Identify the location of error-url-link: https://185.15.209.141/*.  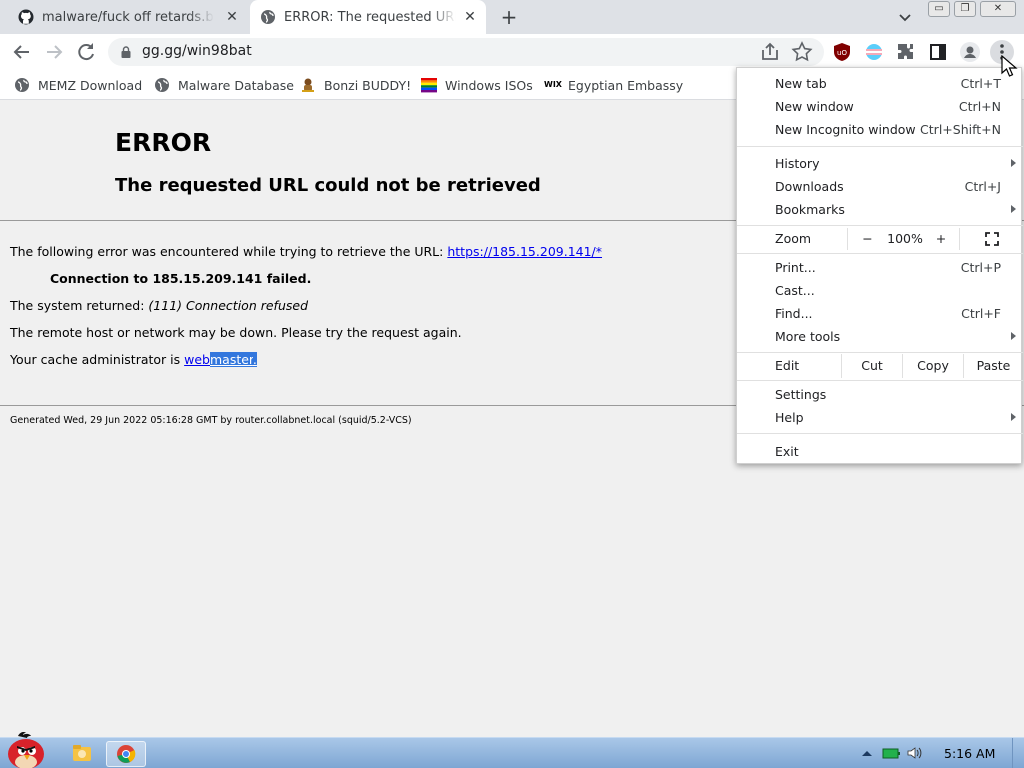
(524, 251).